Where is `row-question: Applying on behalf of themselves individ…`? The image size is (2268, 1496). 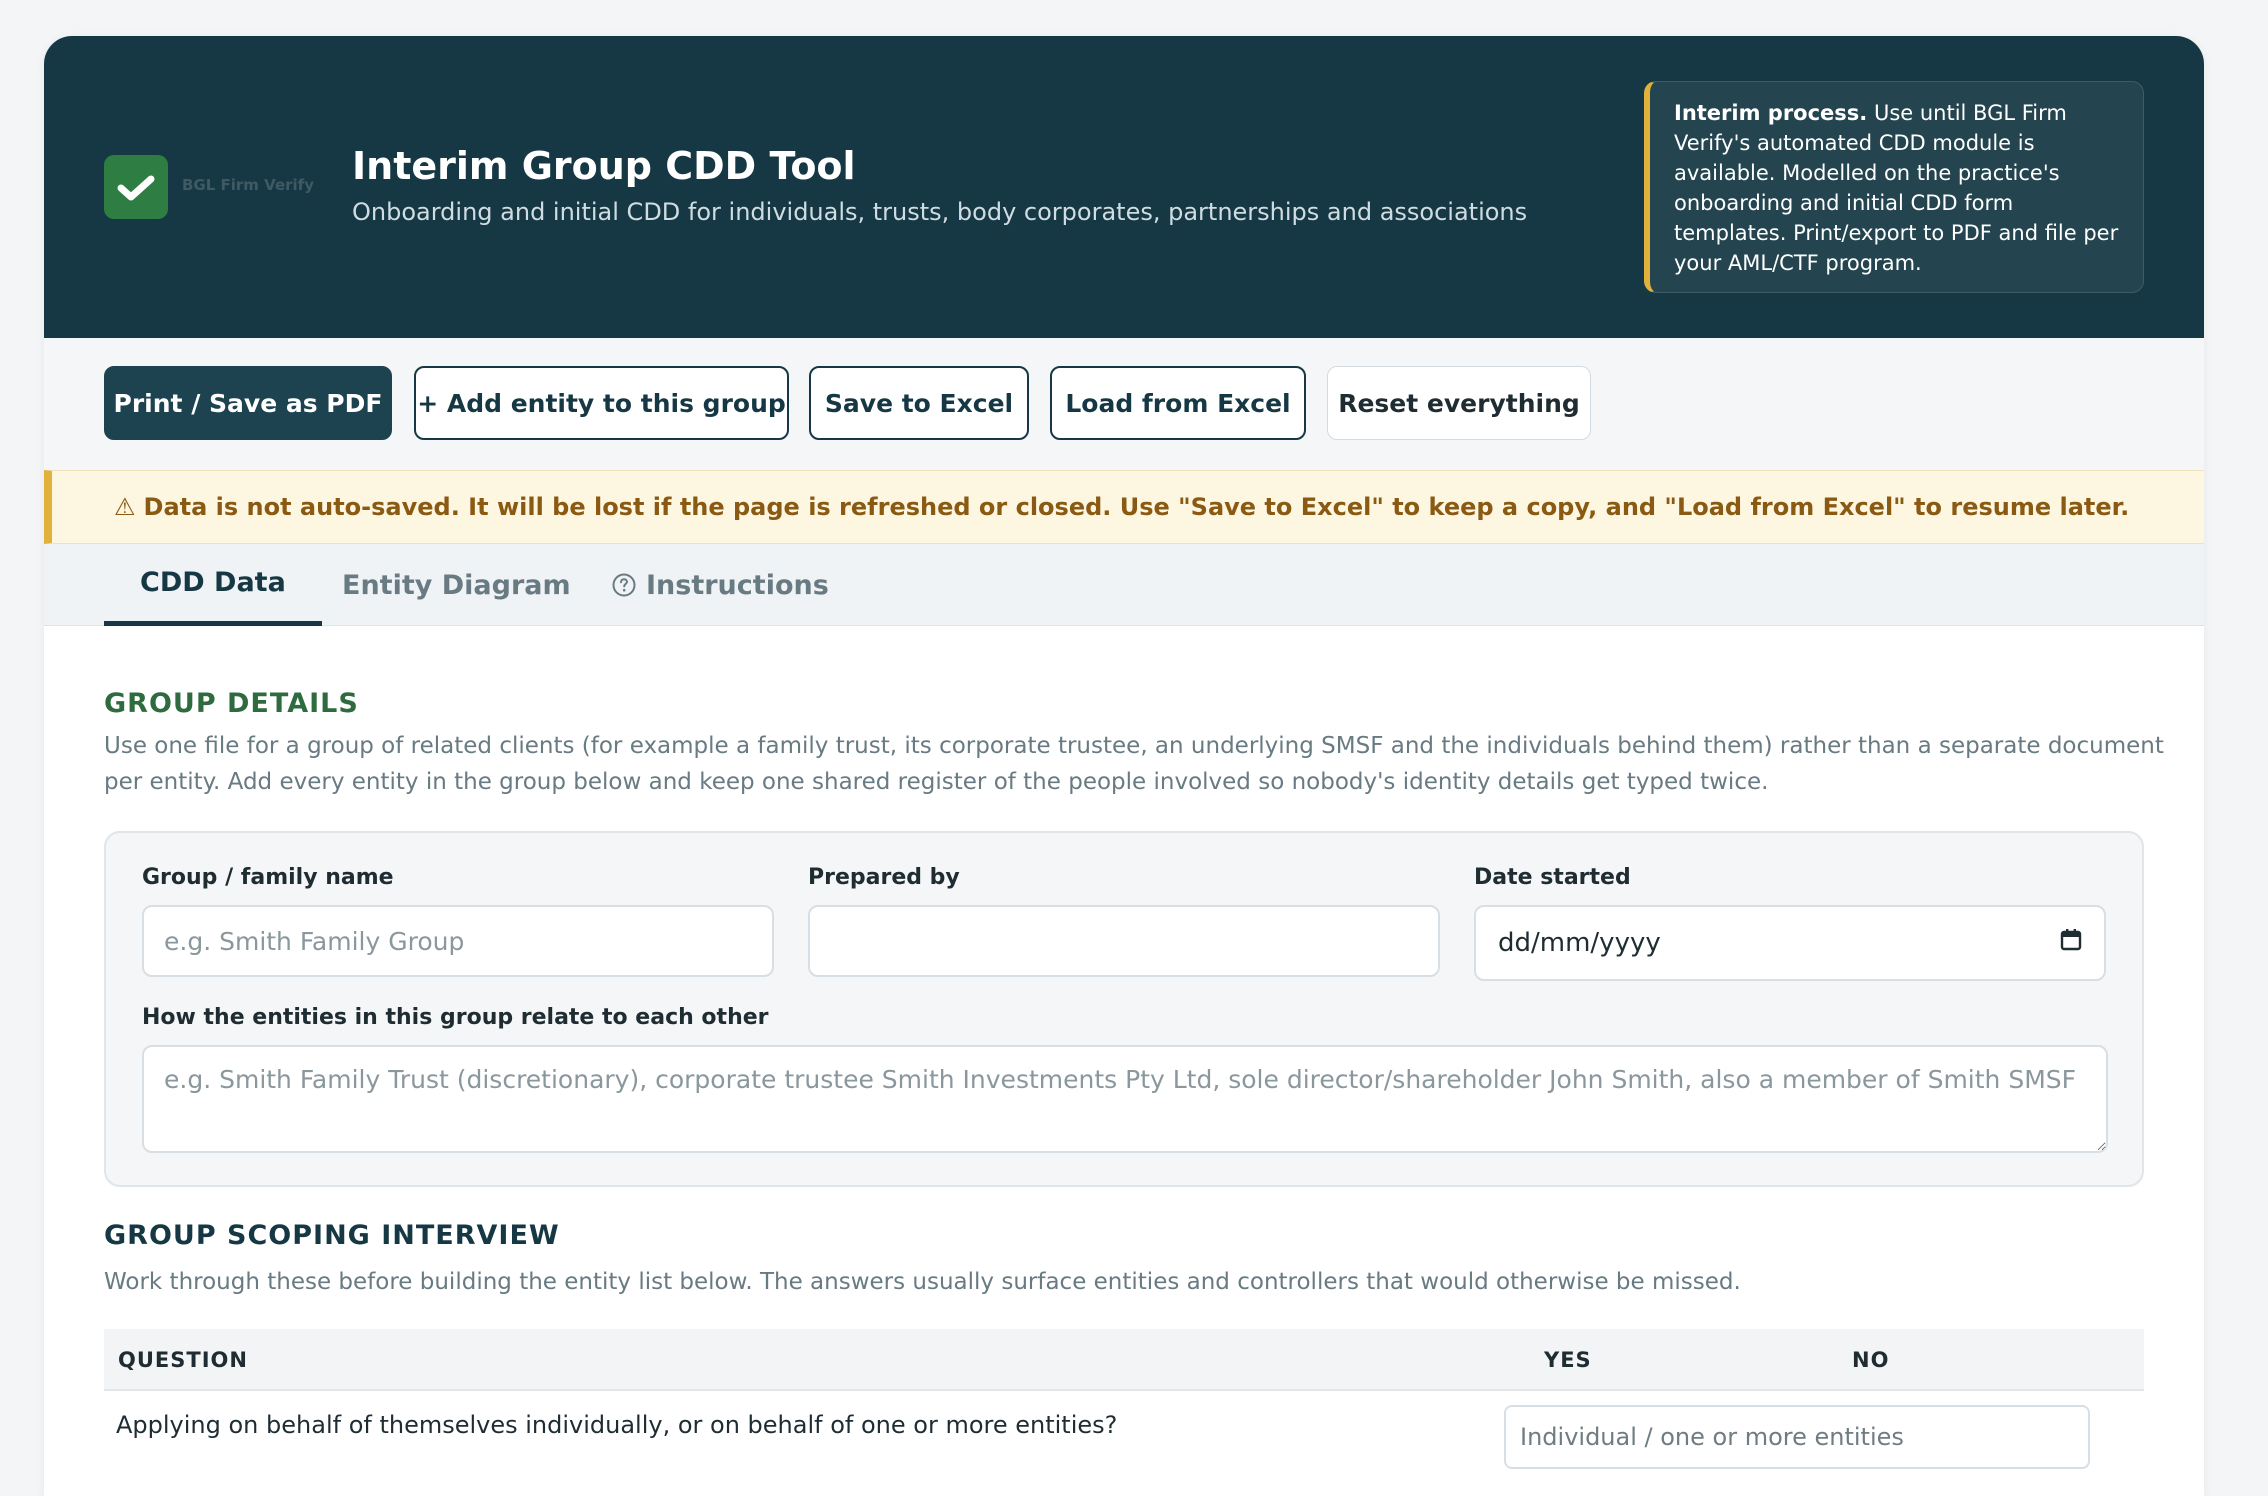
row-question: Applying on behalf of themselves individ… is located at coordinates (617, 1425).